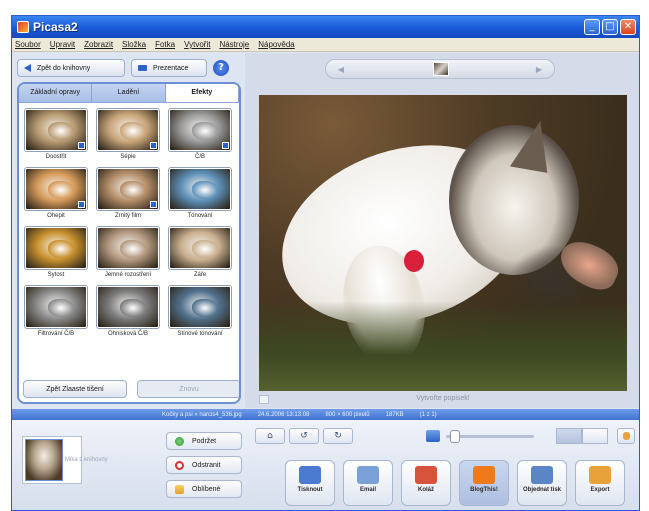 The height and width of the screenshot is (511, 649). What do you see at coordinates (341, 69) in the screenshot?
I see `filmstrip-prev-icon: ◀` at bounding box center [341, 69].